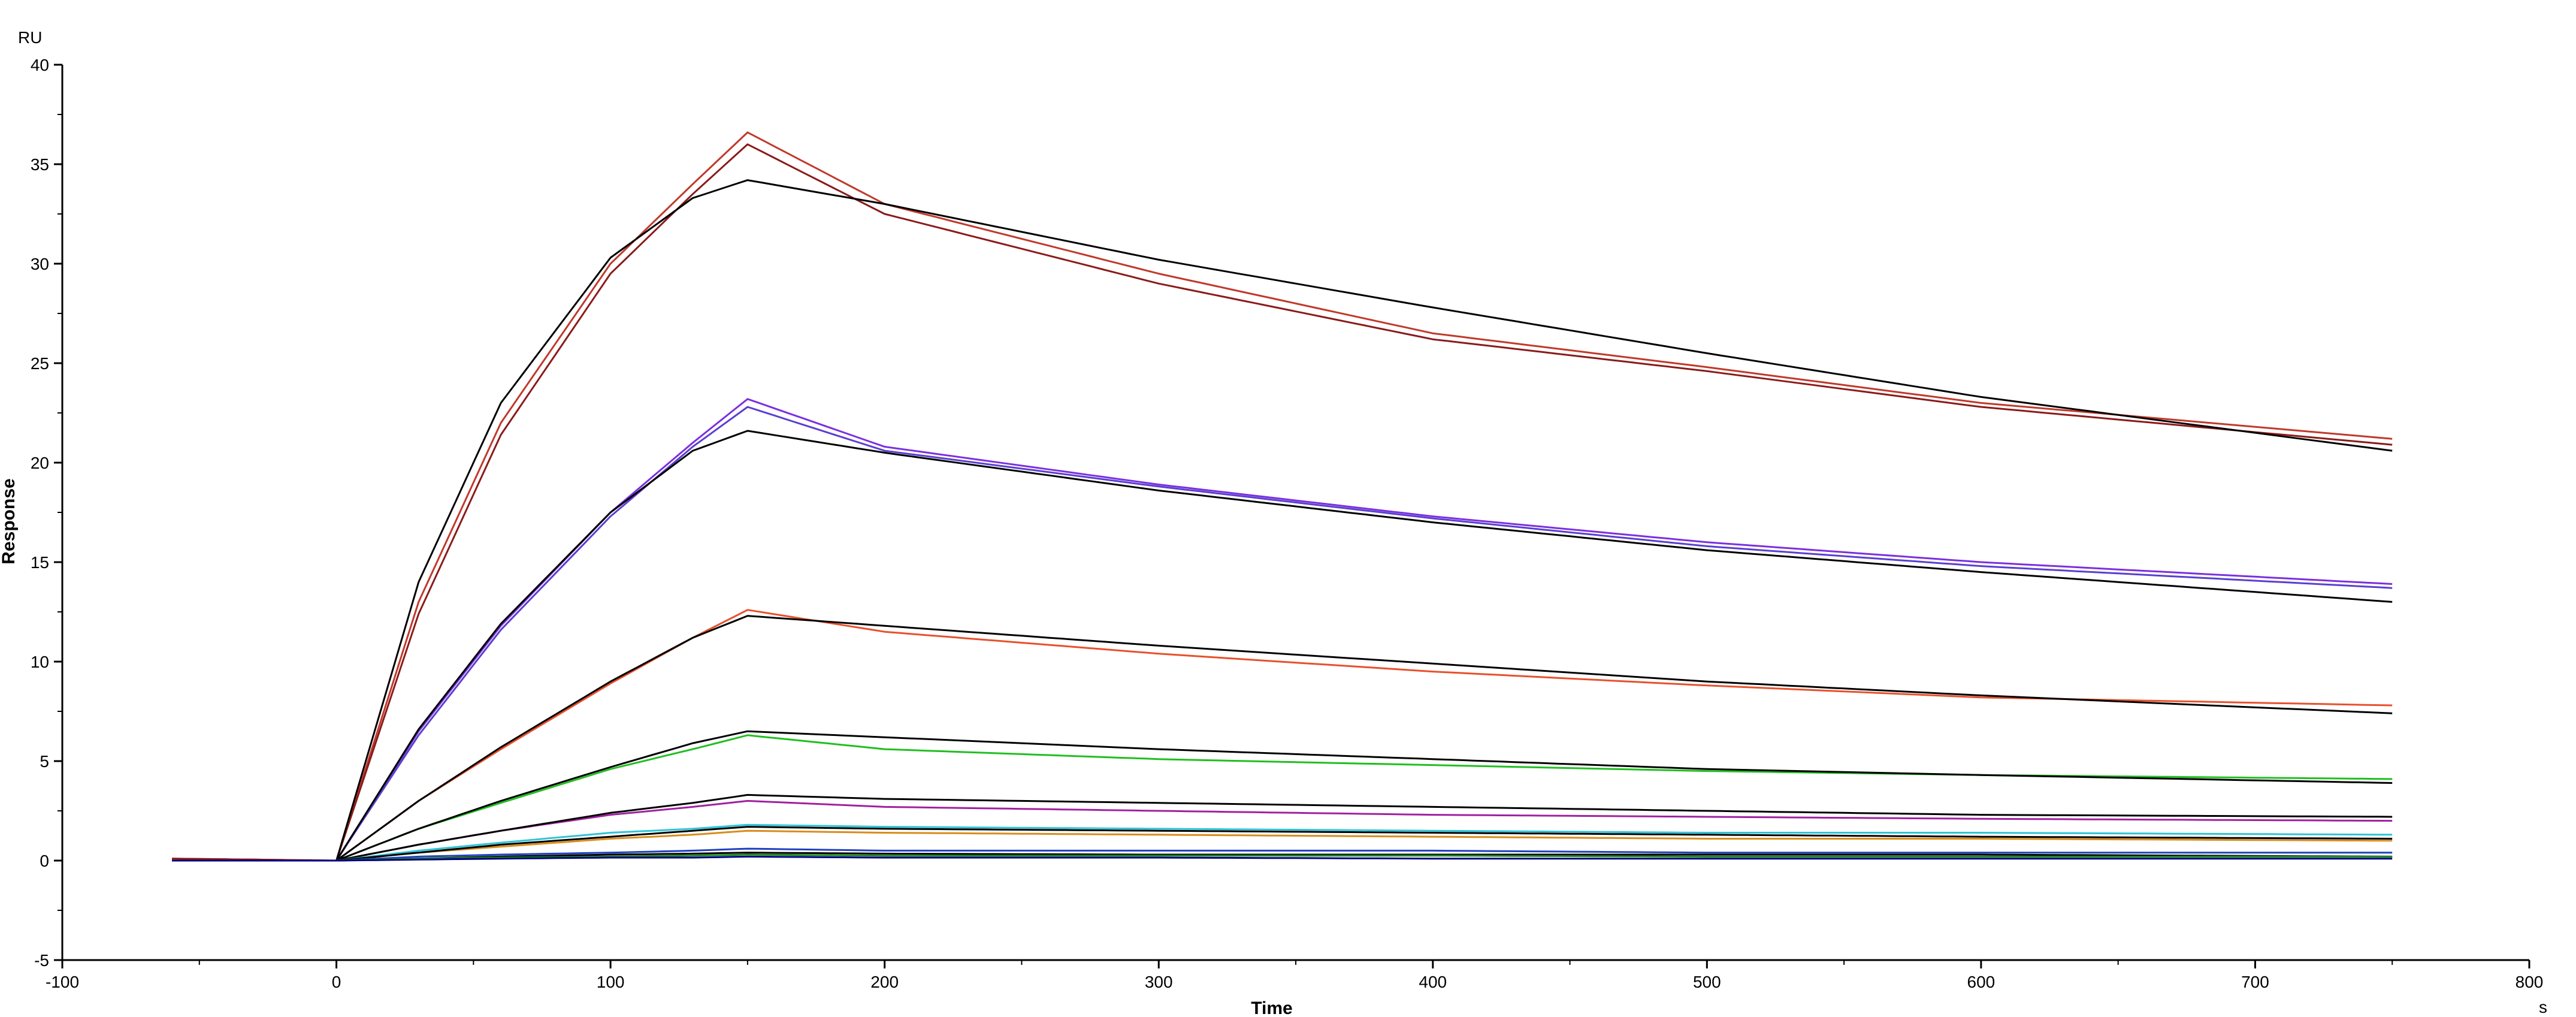  Describe the element at coordinates (30, 37) in the screenshot. I see `y-unit-label: RU` at that location.